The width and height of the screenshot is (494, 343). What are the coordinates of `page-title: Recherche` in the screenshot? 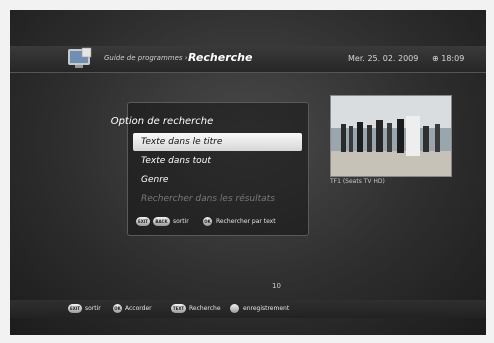 It's located at (220, 57).